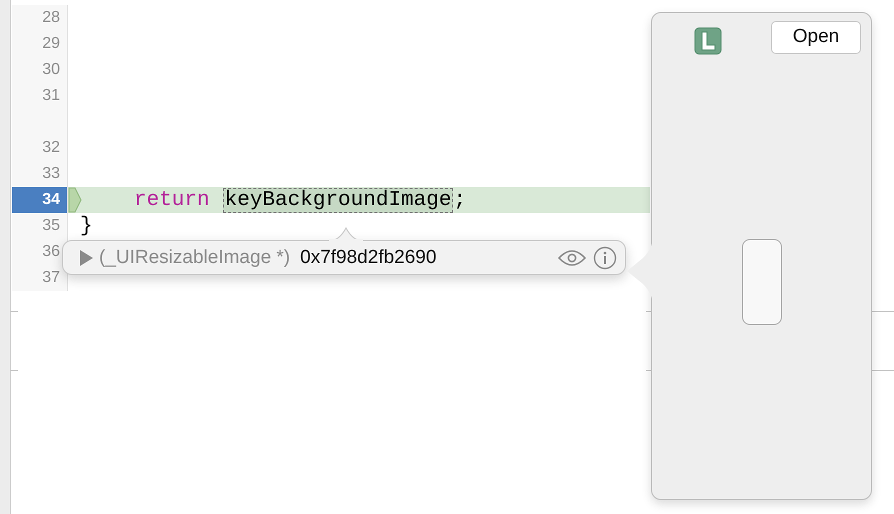  I want to click on disclosure-triangle-icon, so click(86, 258).